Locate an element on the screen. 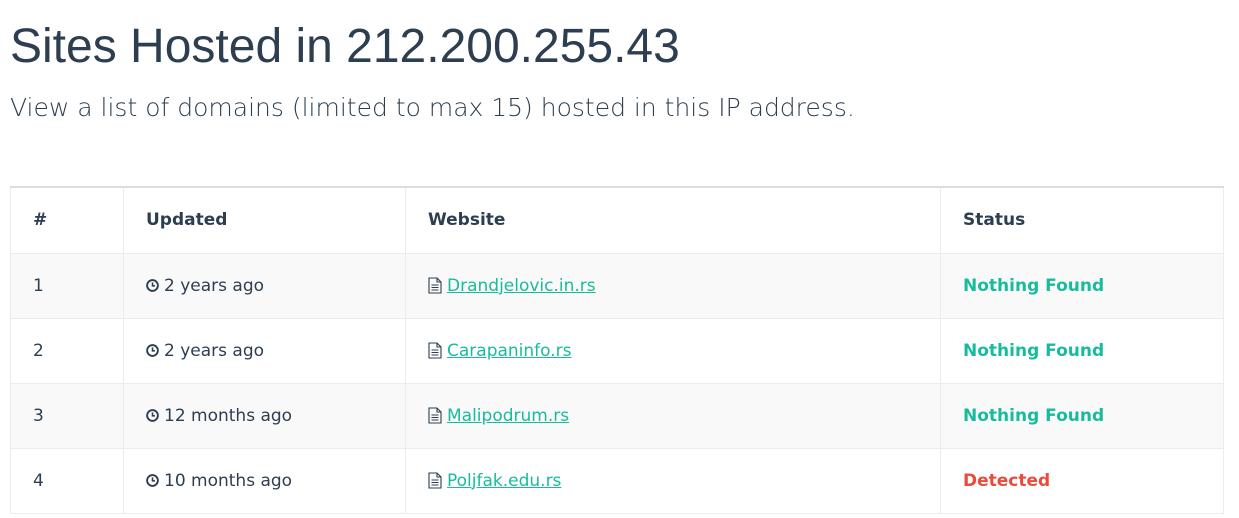 Image resolution: width=1239 pixels, height=518 pixels. status-text: Detected is located at coordinates (1007, 480).